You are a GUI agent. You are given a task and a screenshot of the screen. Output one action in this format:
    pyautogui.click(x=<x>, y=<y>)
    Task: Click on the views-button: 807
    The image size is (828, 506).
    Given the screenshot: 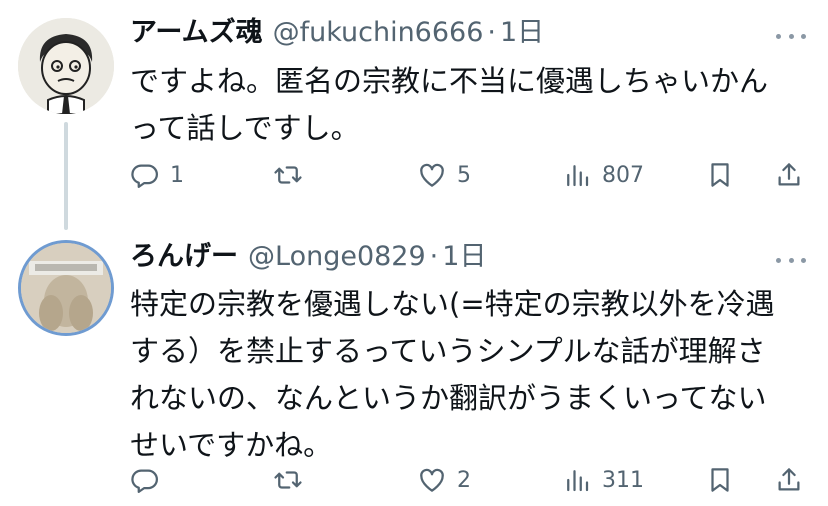 What is the action you would take?
    pyautogui.click(x=603, y=175)
    